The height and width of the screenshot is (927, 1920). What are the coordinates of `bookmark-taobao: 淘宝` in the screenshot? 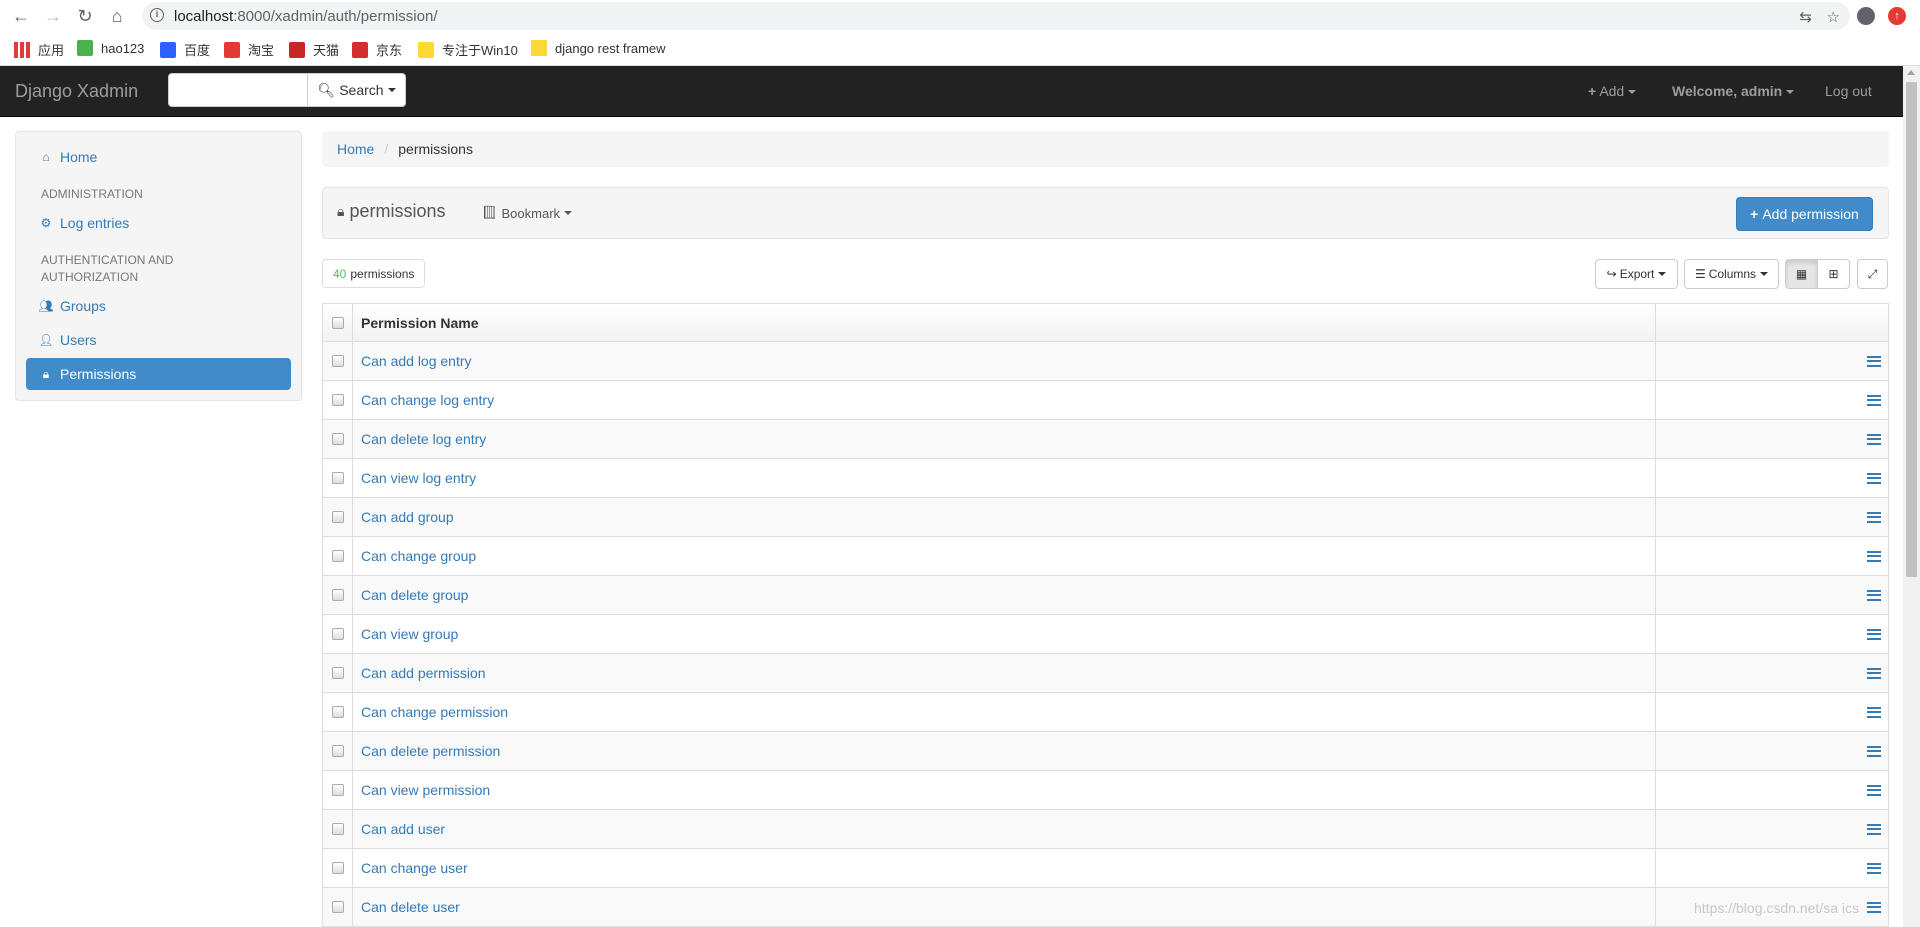 It's located at (249, 49).